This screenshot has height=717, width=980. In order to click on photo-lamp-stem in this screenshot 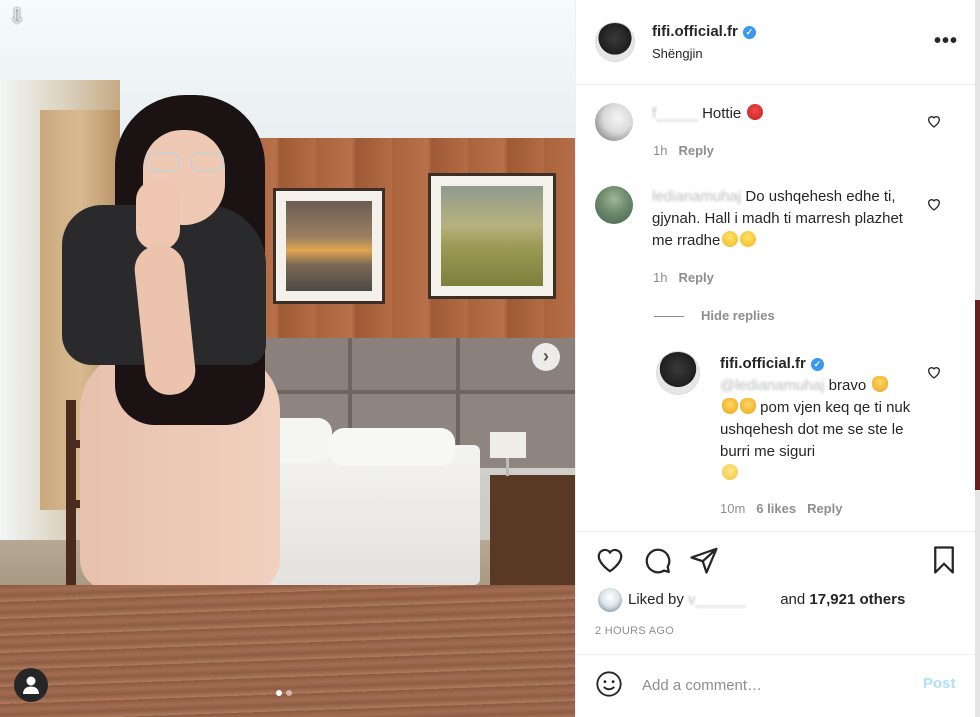, I will do `click(507, 467)`.